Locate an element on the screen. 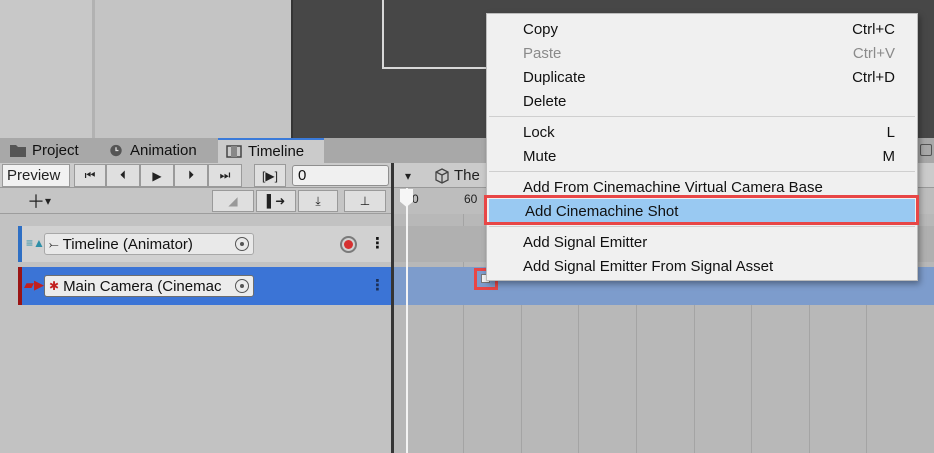 The image size is (934, 453). next-frame-button: ⏵ is located at coordinates (191, 175).